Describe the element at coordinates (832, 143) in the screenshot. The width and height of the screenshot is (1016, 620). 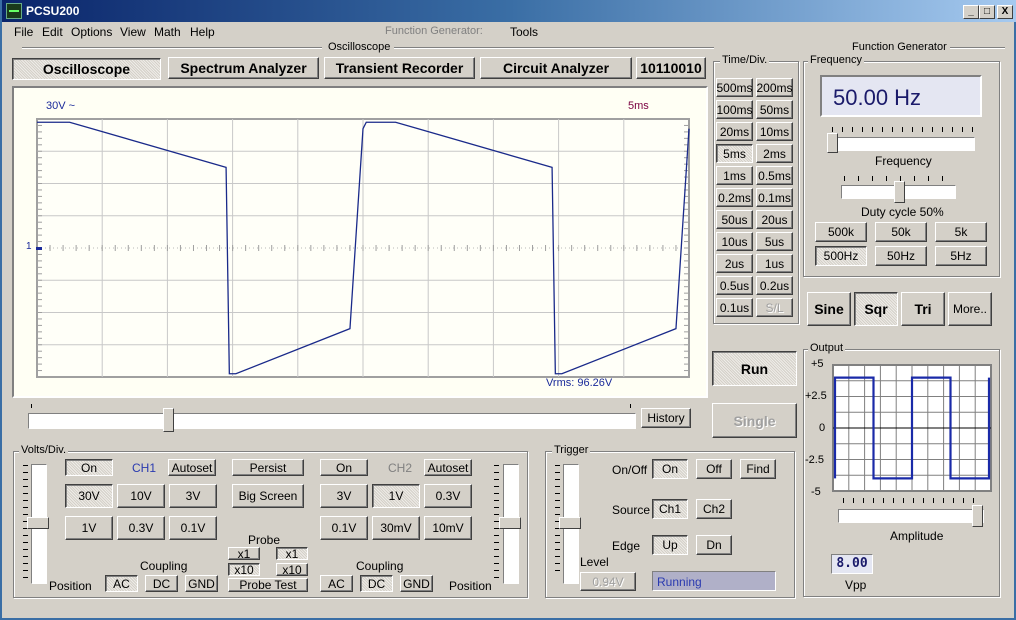
I see `frequency-slider-thumb` at that location.